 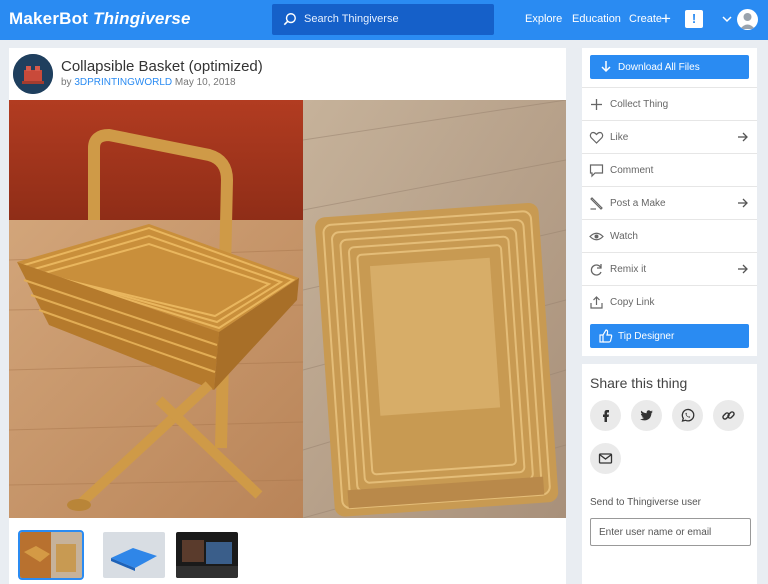 I want to click on page-title: Collapsible Basket (optimized), so click(x=162, y=66).